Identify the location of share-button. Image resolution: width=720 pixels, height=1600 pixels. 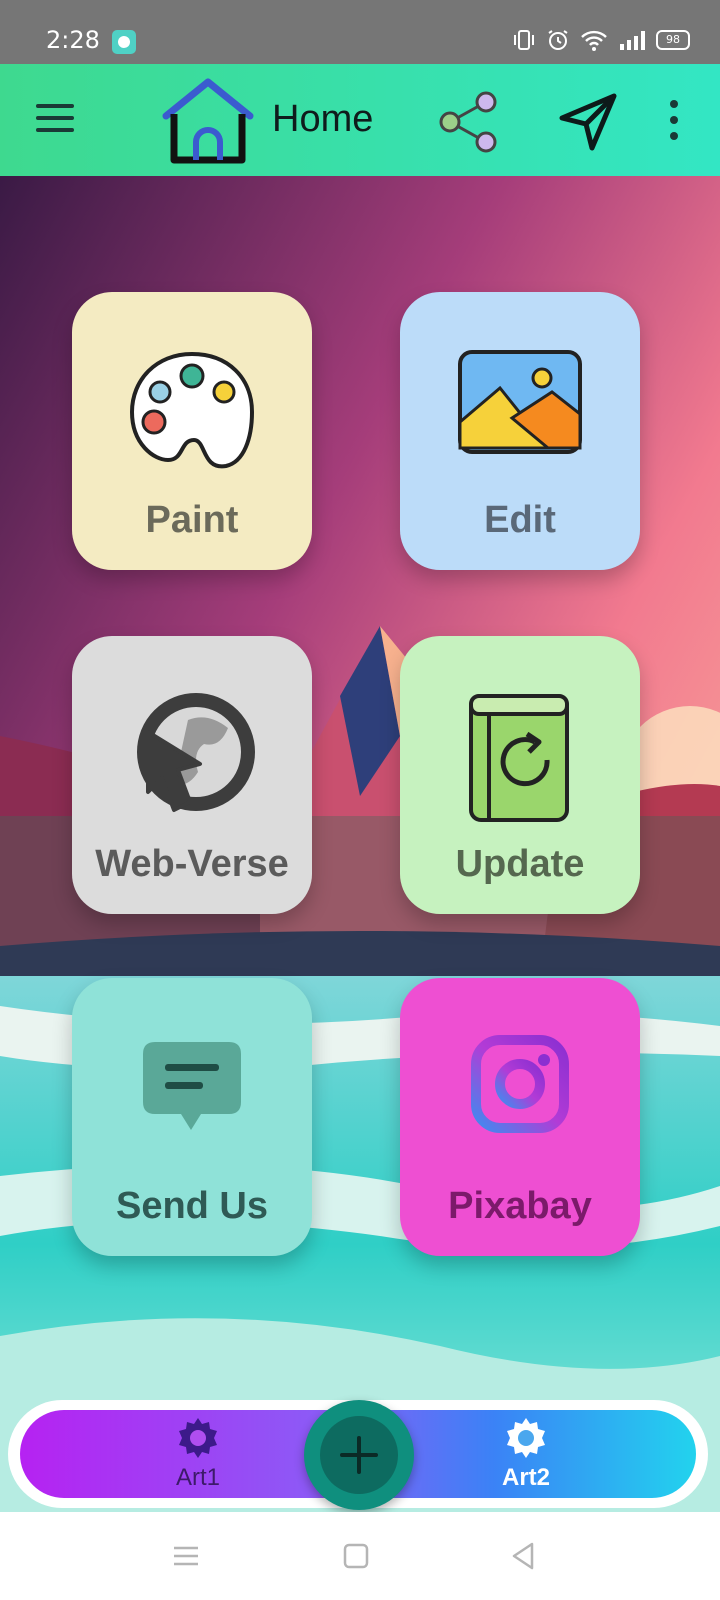
(470, 122).